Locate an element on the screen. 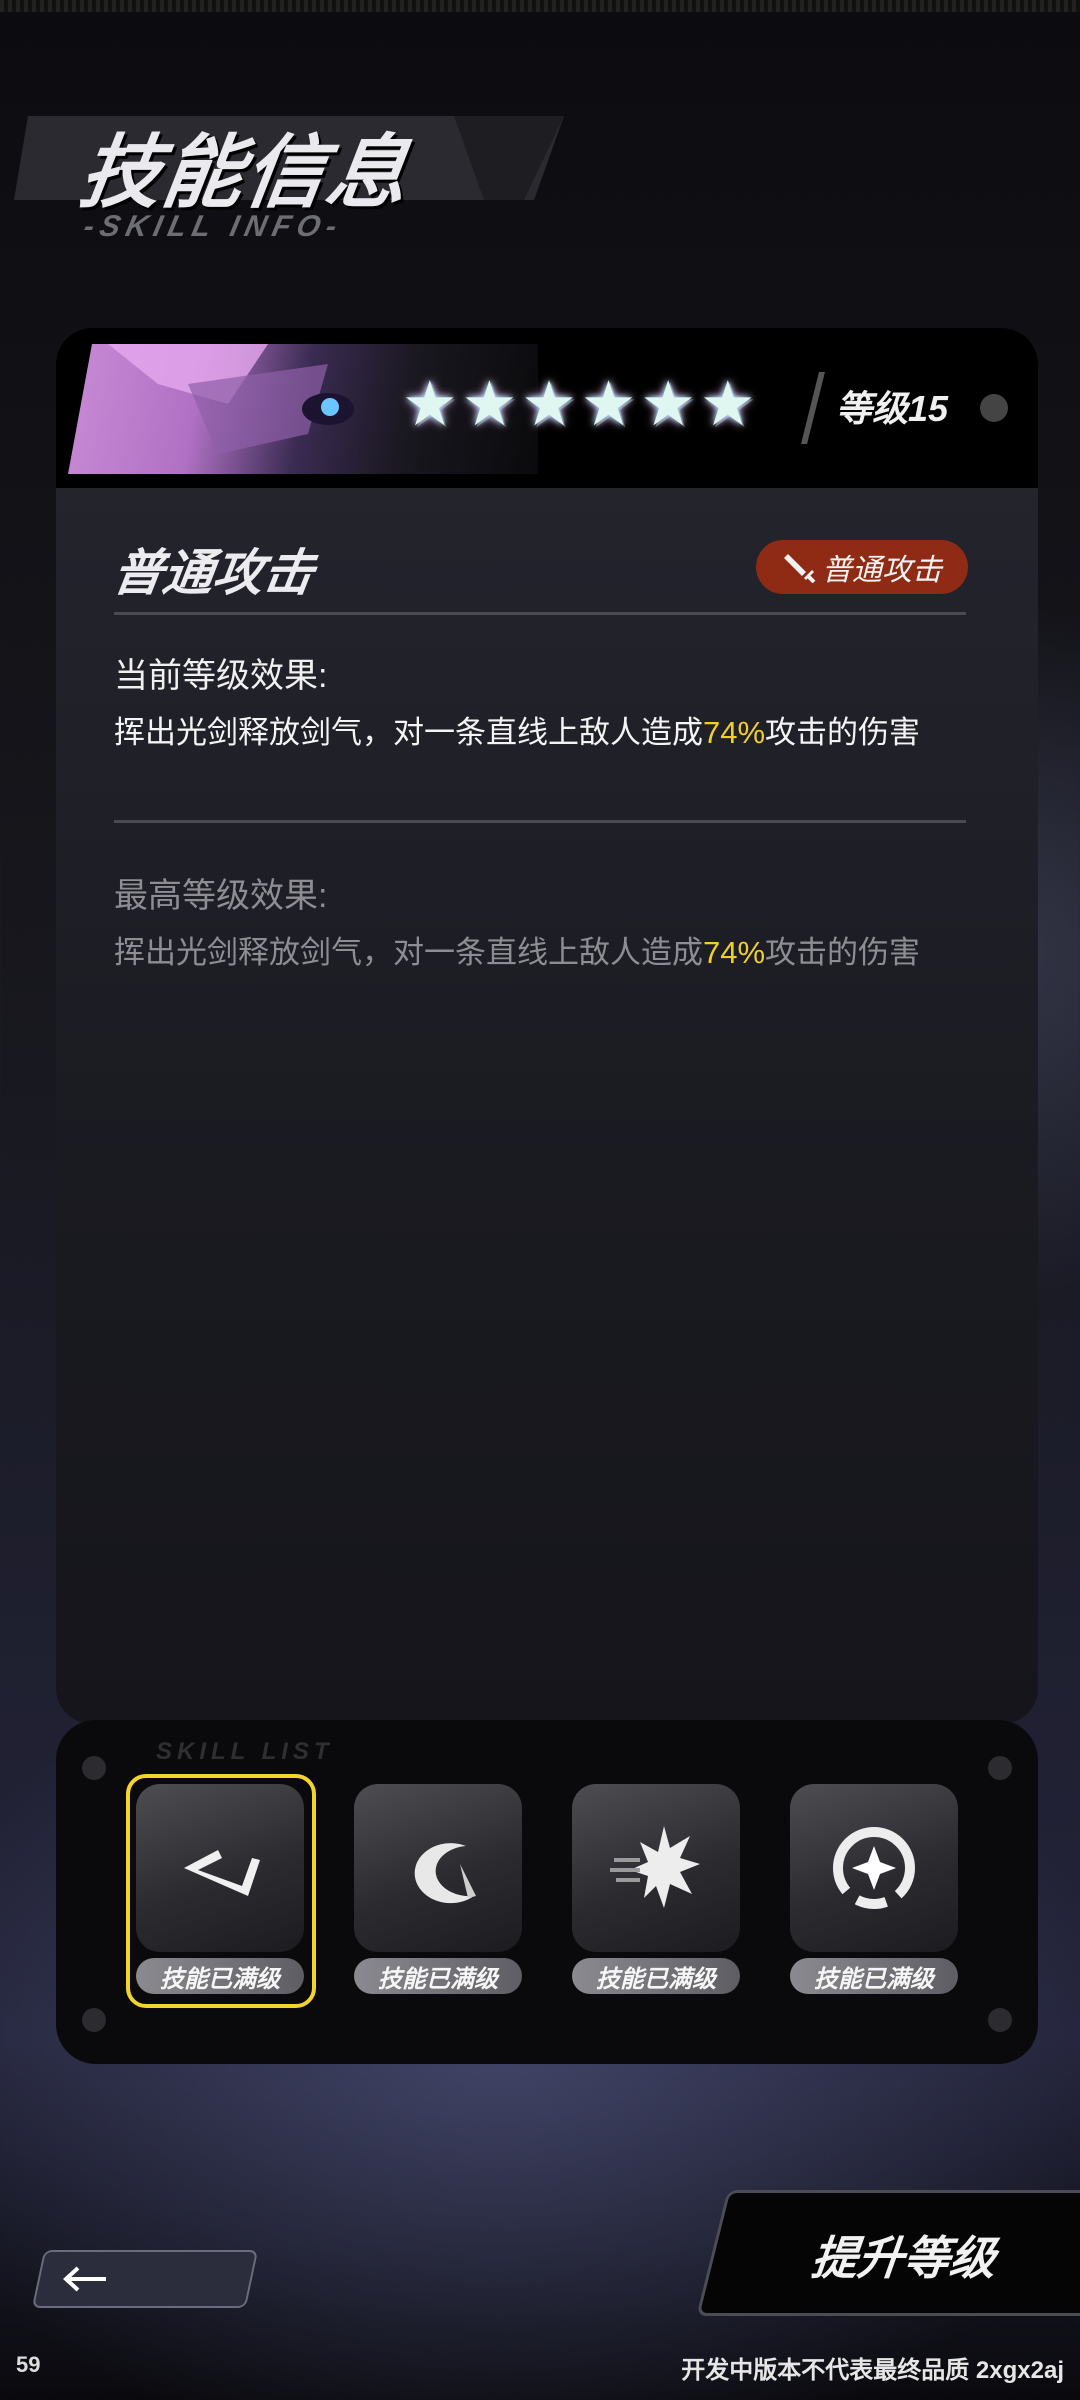  upgrade-level-label: 提升等级 is located at coordinates (903, 2258).